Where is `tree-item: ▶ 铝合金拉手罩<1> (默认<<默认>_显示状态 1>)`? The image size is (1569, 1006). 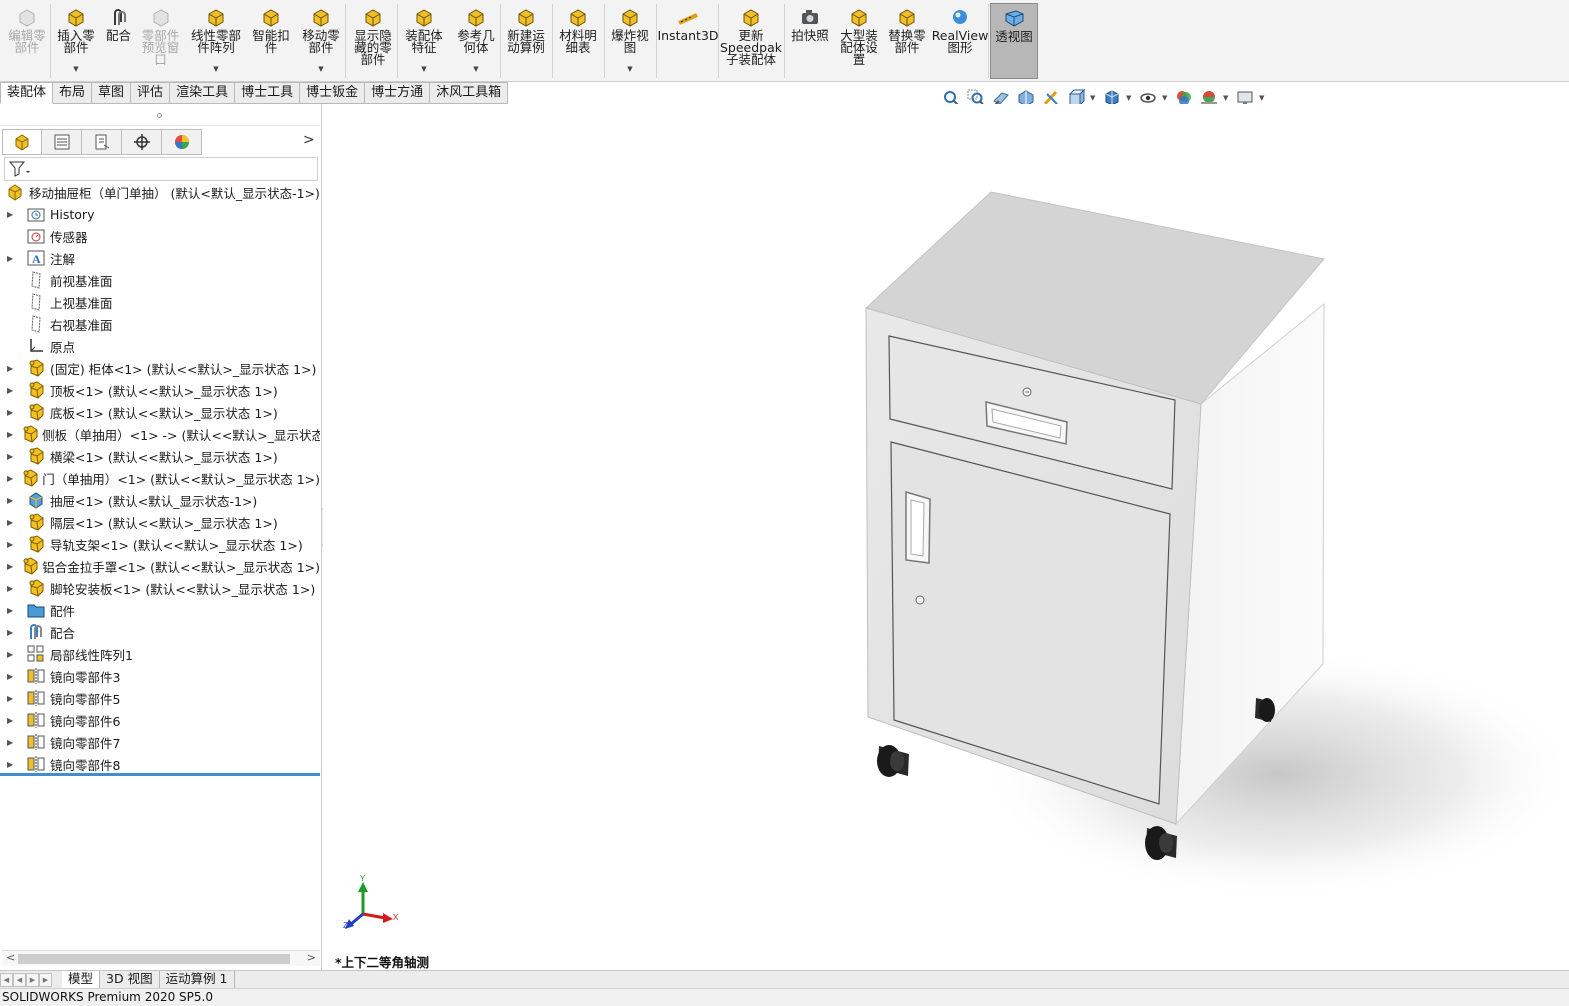
tree-item: ▶ 铝合金拉手罩<1> (默认<<默认>_显示状态 1>) is located at coordinates (160, 566).